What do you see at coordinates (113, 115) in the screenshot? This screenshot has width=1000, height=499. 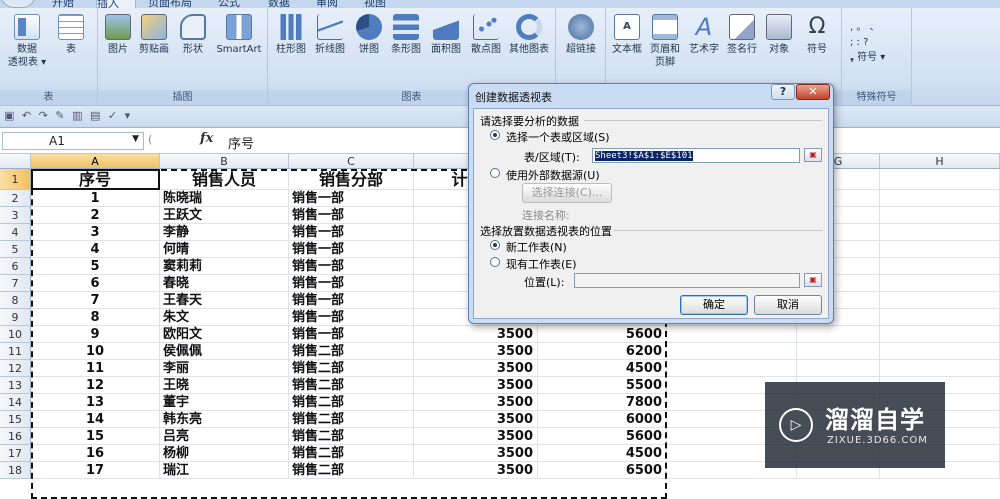 I see `spelling-icon: ✓` at bounding box center [113, 115].